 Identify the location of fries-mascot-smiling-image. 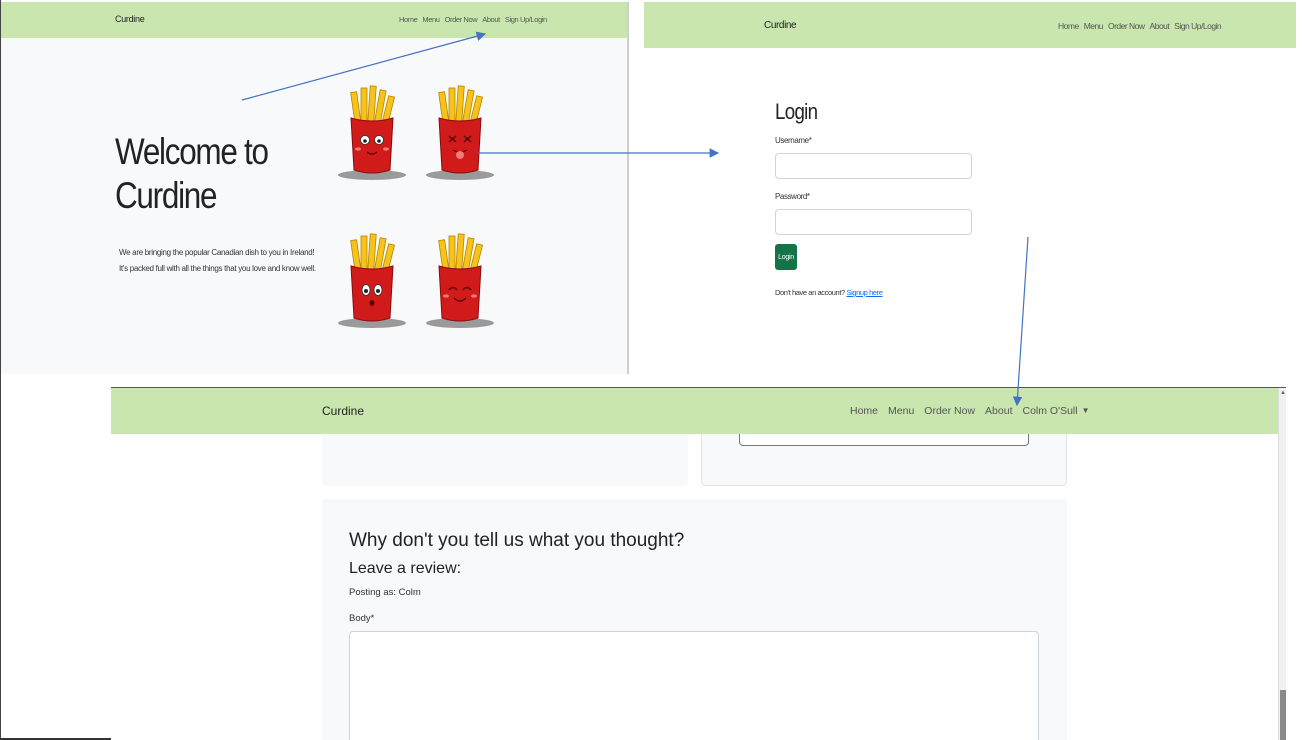
(372, 132).